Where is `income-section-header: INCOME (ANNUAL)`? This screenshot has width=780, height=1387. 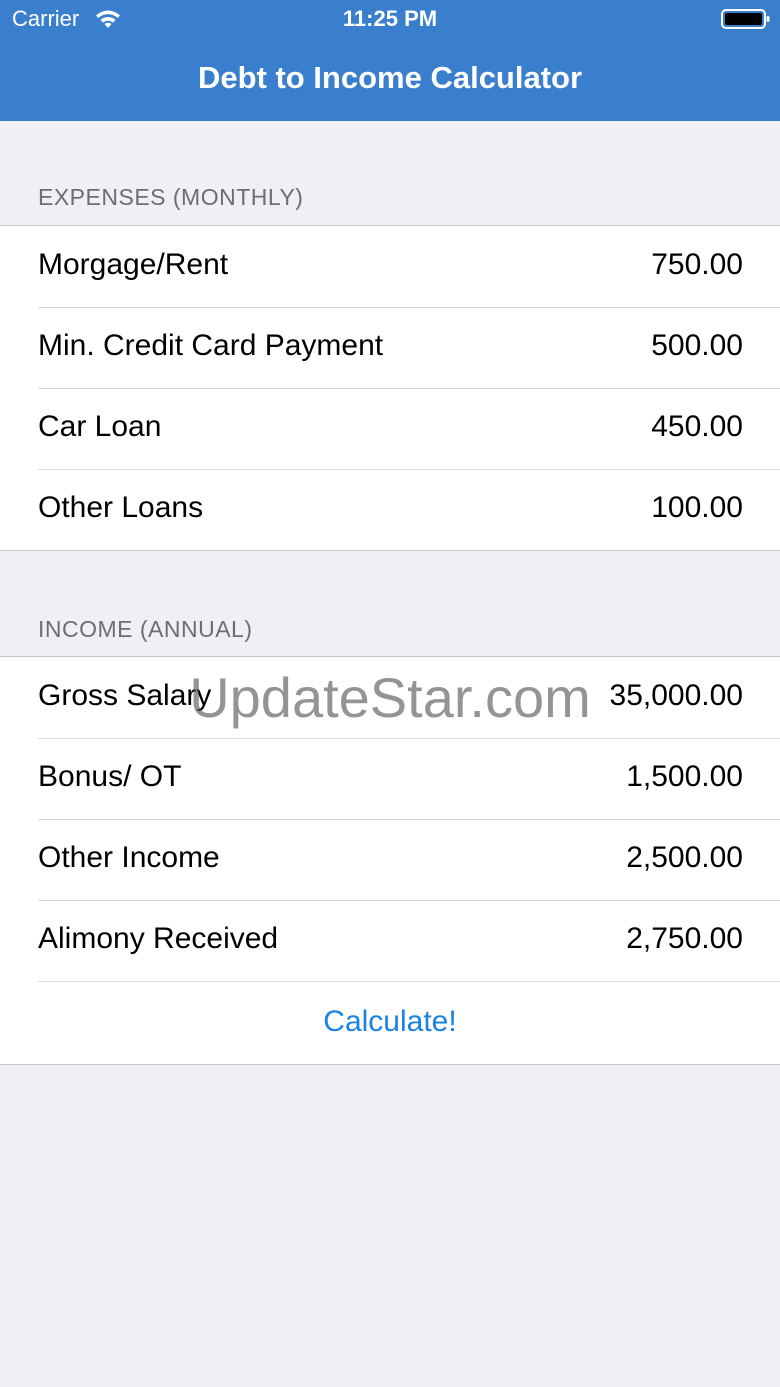
income-section-header: INCOME (ANNUAL) is located at coordinates (145, 629).